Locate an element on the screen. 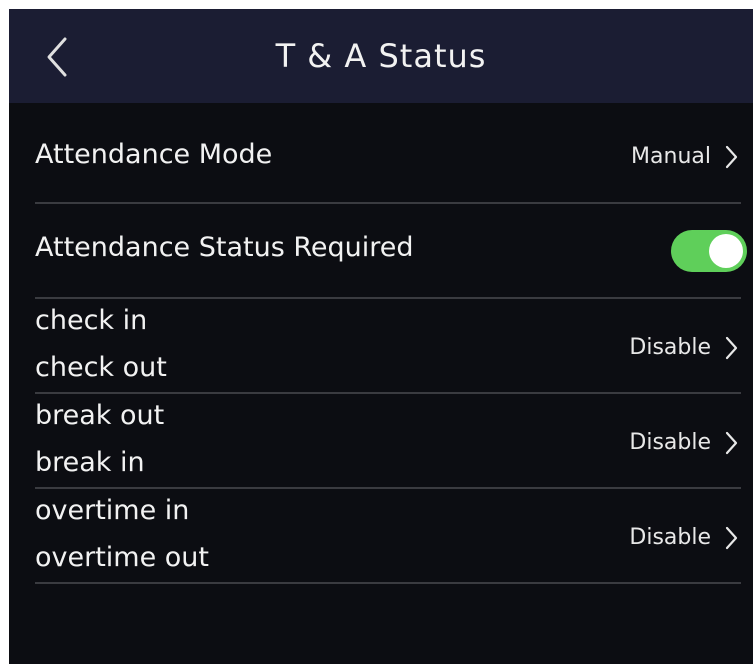 This screenshot has width=754, height=664. status-row-line2: check out is located at coordinates (101, 367).